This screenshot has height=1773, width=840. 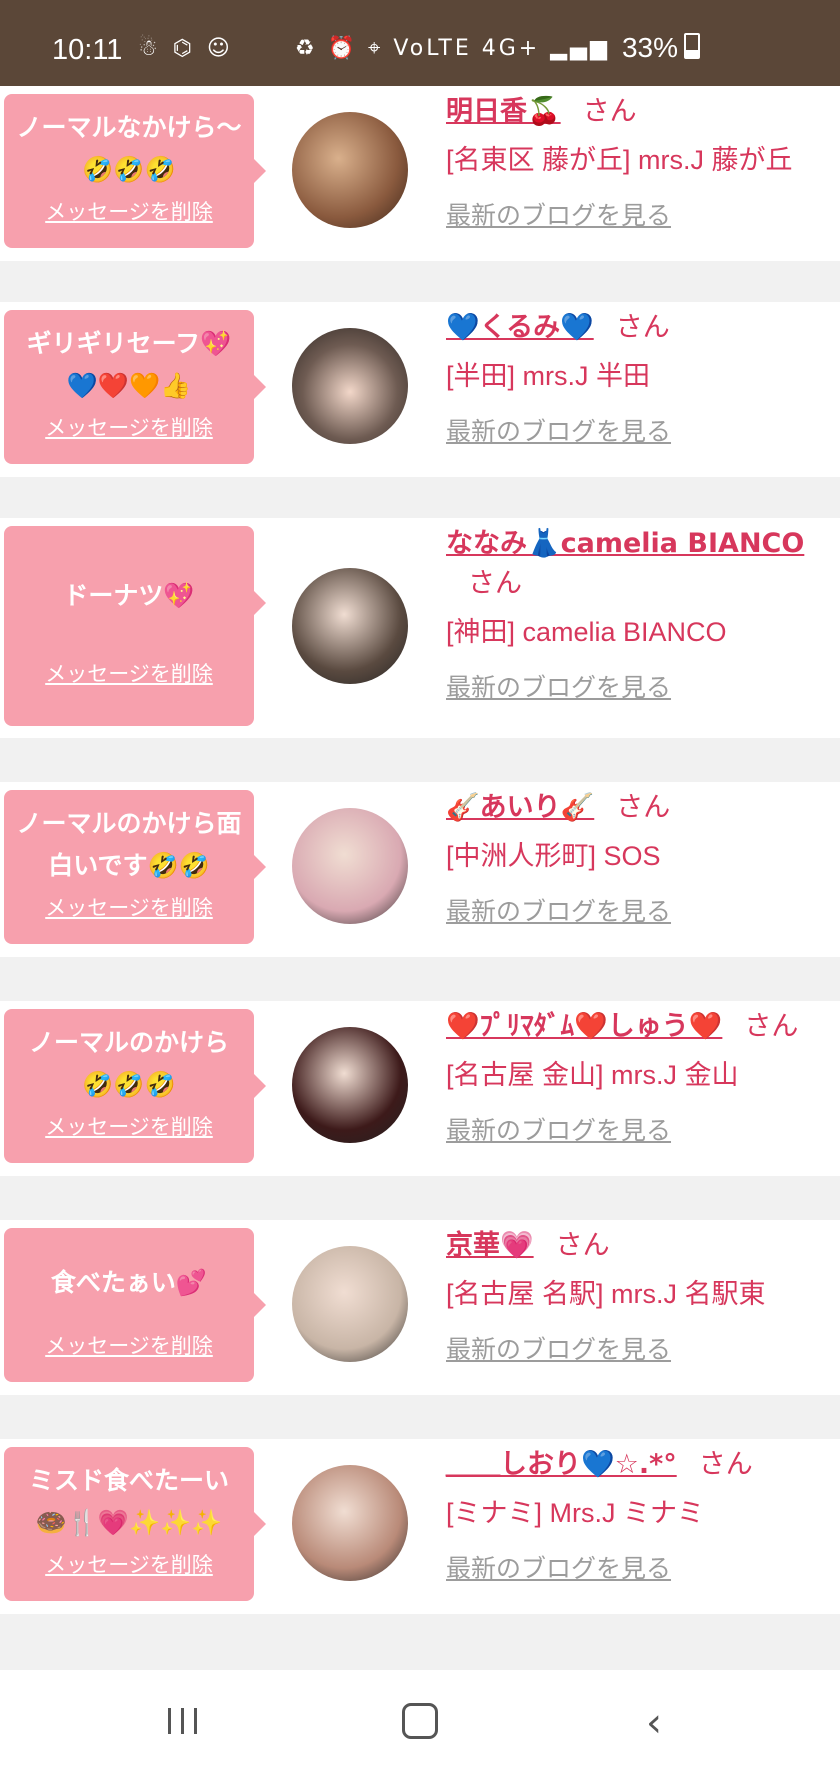 What do you see at coordinates (135, 1305) in the screenshot?
I see `message-bubble: 食べたぁい💕 メッセージを削除` at bounding box center [135, 1305].